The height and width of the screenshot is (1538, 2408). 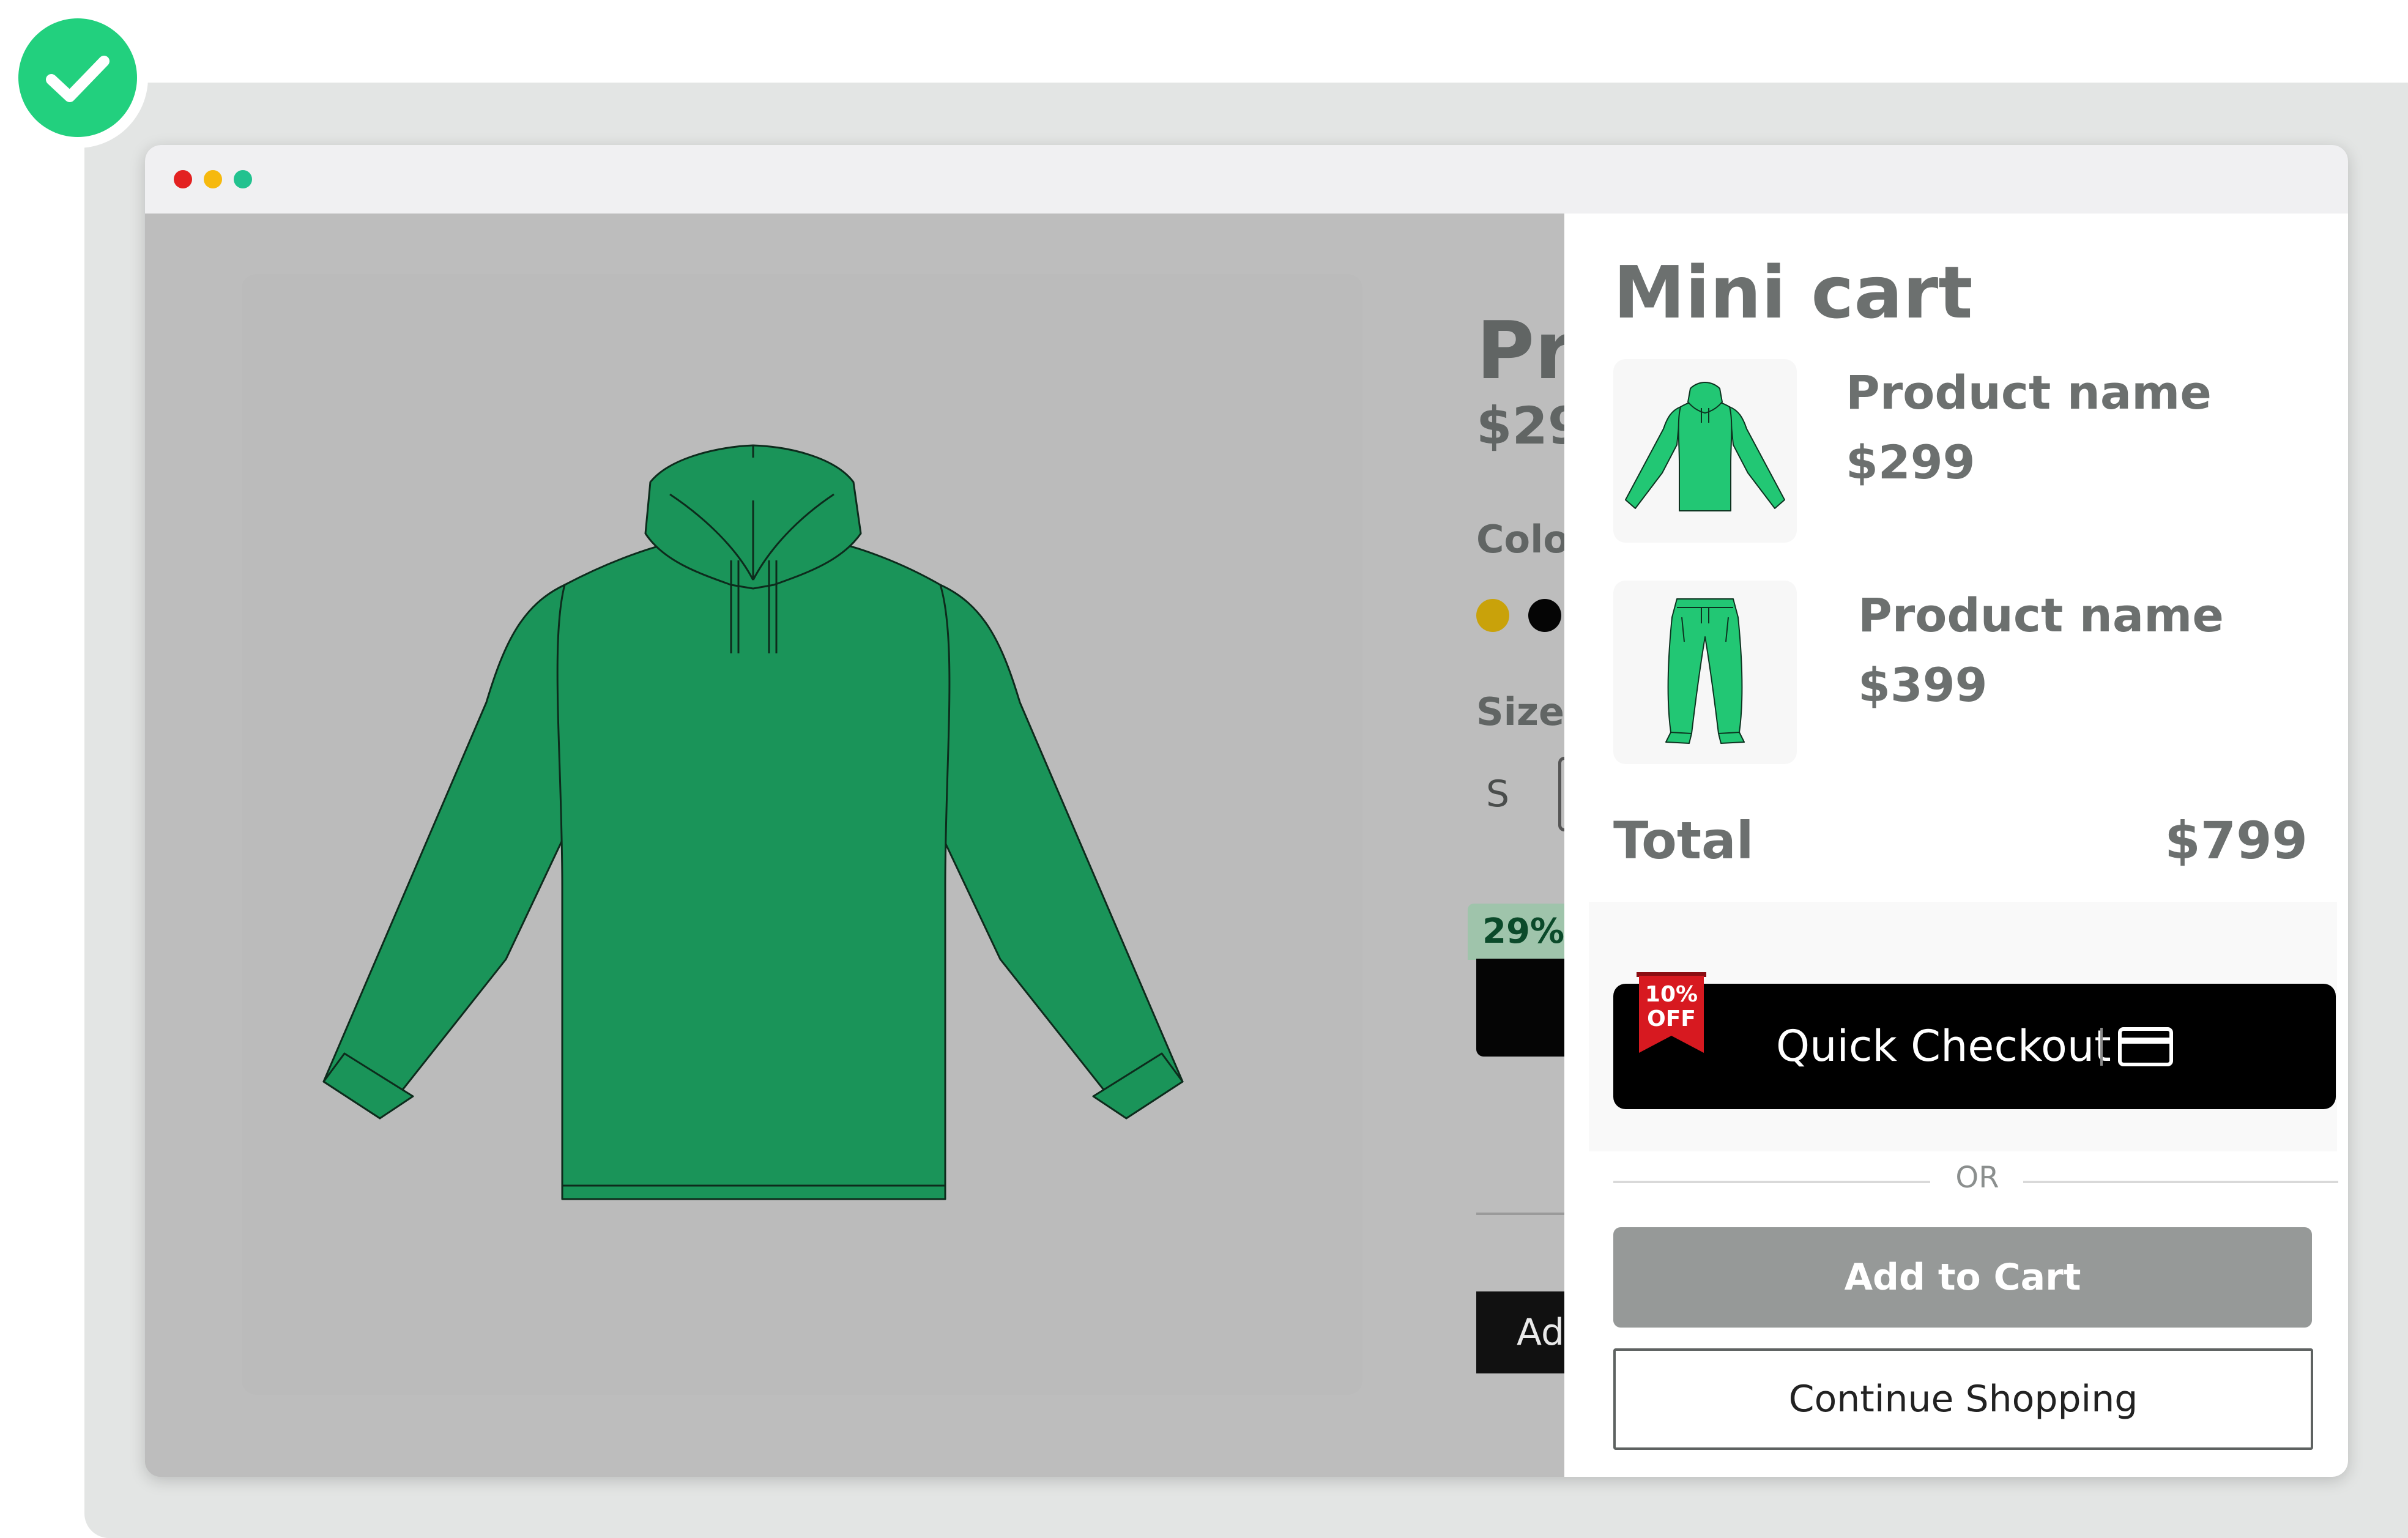 I want to click on size-label: Size, so click(x=1521, y=711).